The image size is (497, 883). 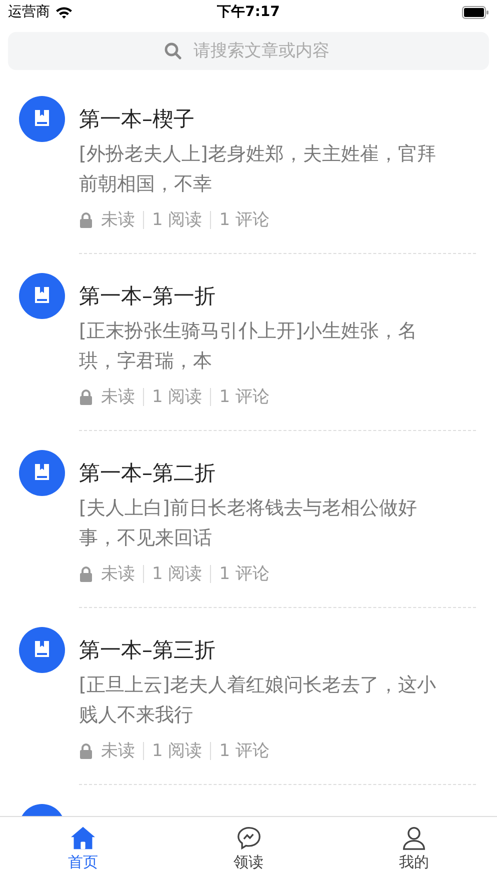 I want to click on tab: 领读, so click(x=249, y=849).